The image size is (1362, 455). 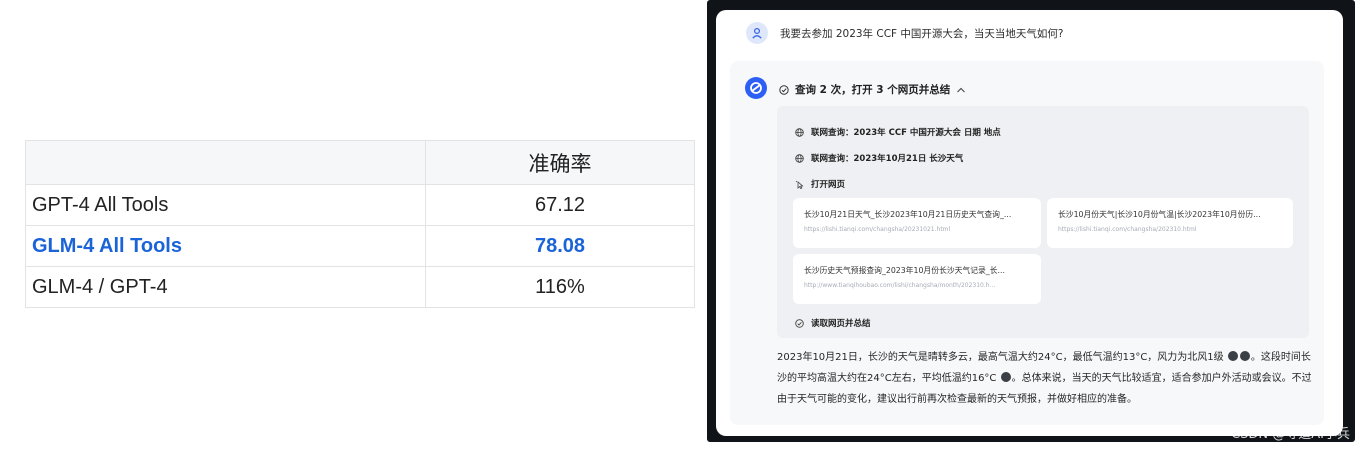 I want to click on accuracy-cell: 78.08, so click(x=560, y=246).